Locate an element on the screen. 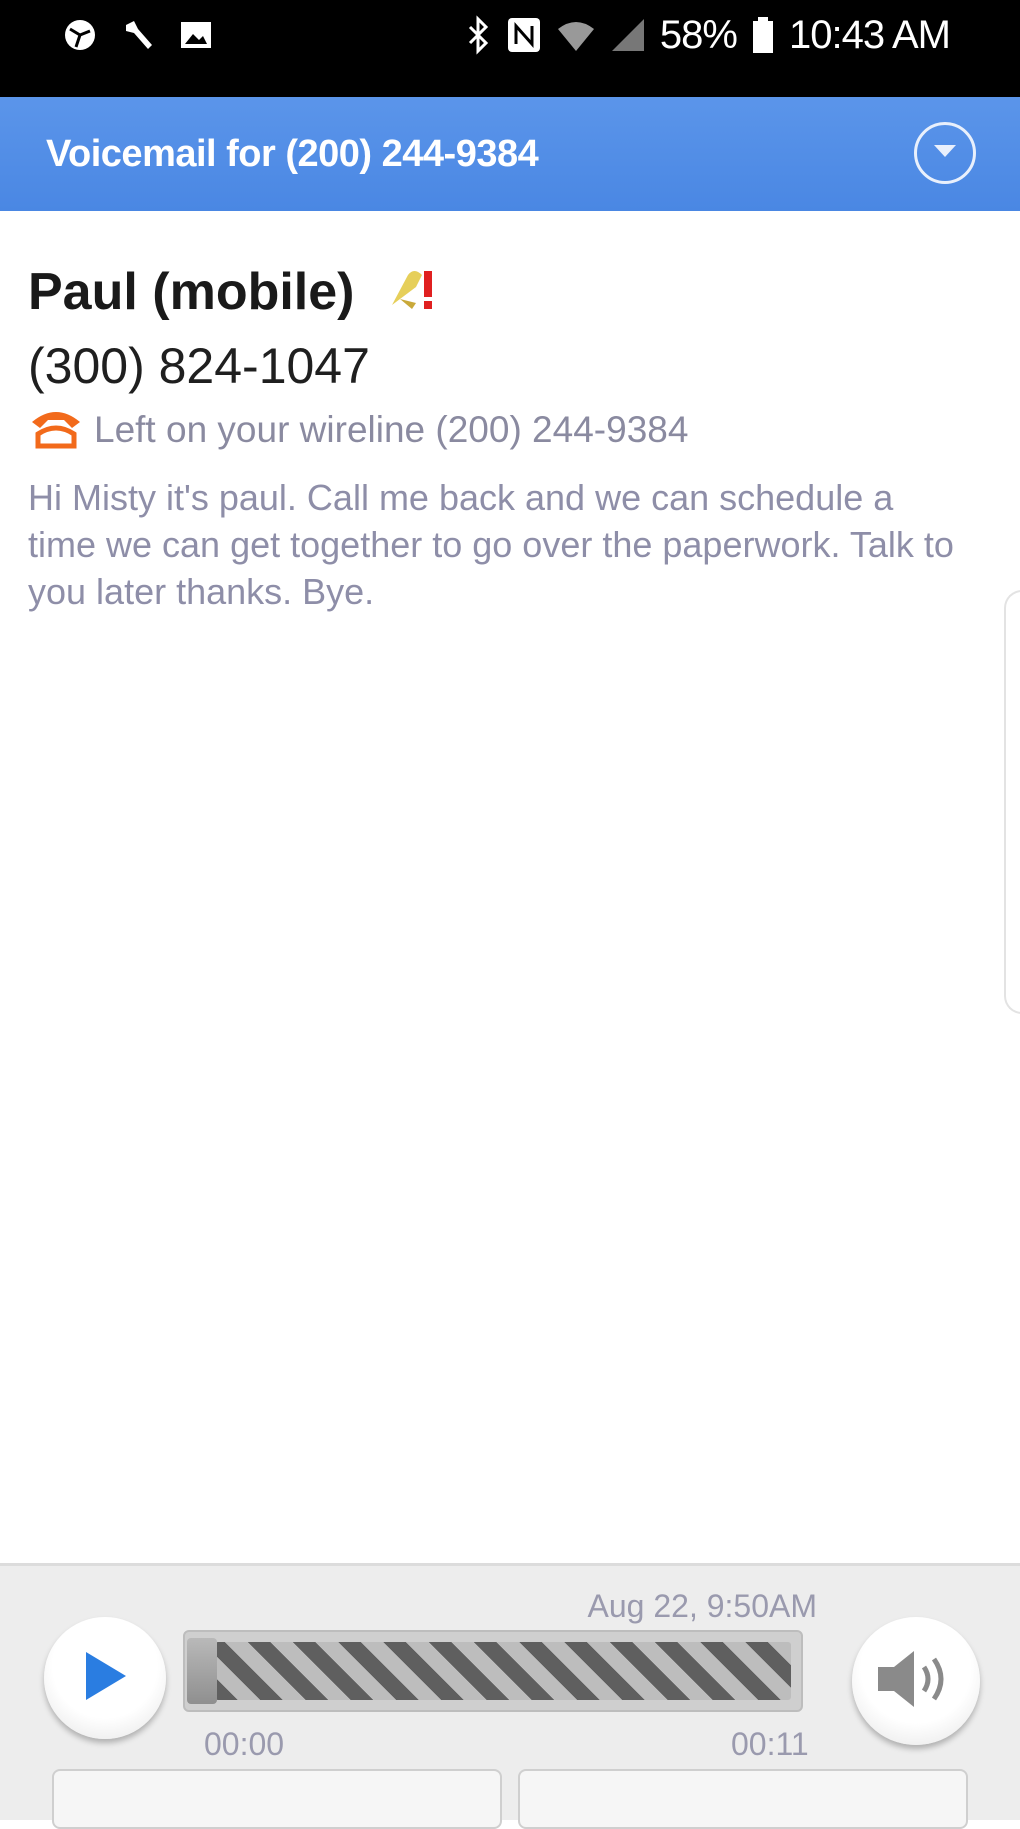 The width and height of the screenshot is (1020, 1829). volume-button is located at coordinates (916, 1681).